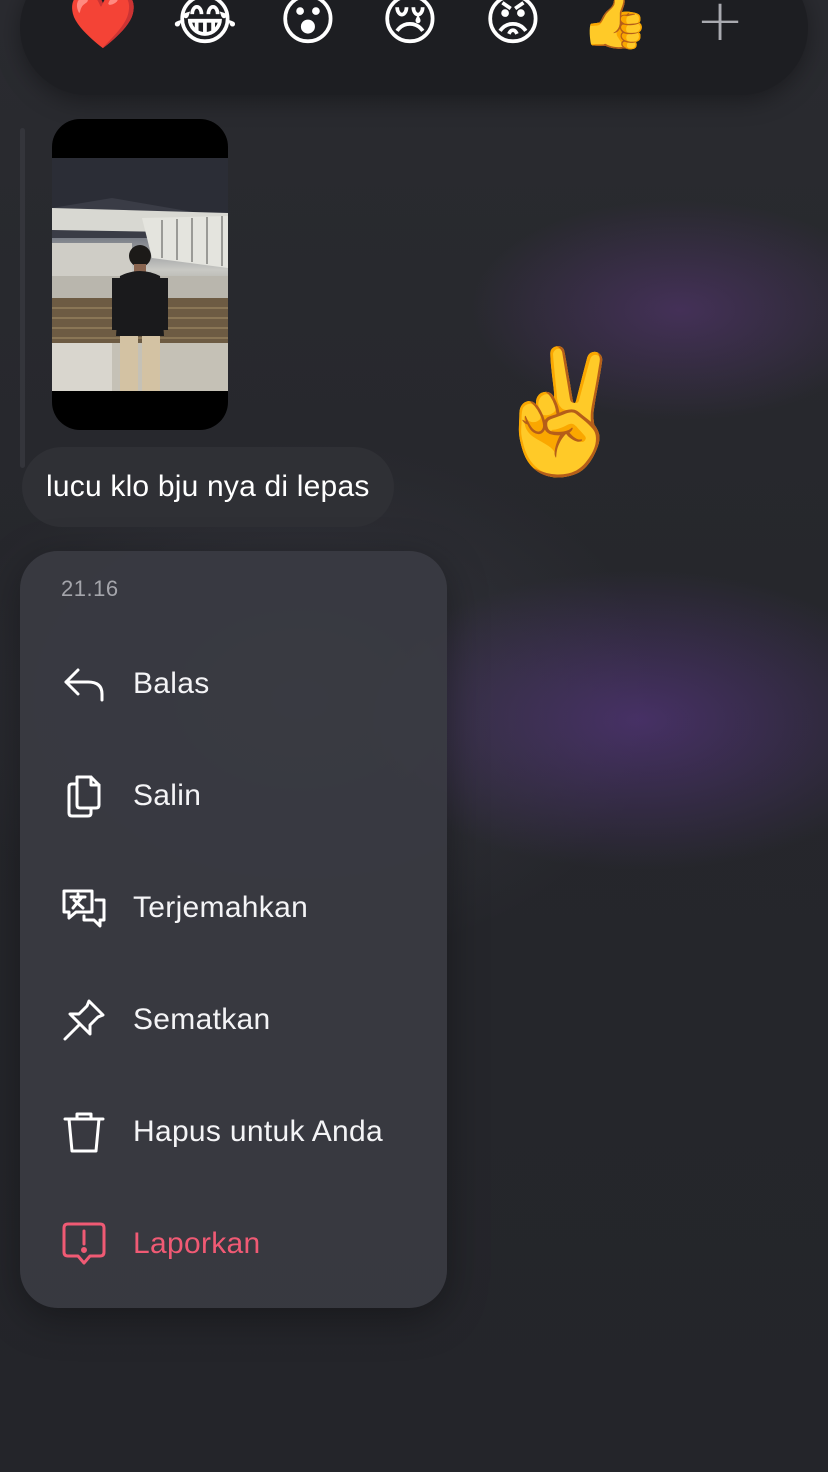 The width and height of the screenshot is (828, 1472). What do you see at coordinates (197, 1243) in the screenshot?
I see `menu-label-report: Laporkan` at bounding box center [197, 1243].